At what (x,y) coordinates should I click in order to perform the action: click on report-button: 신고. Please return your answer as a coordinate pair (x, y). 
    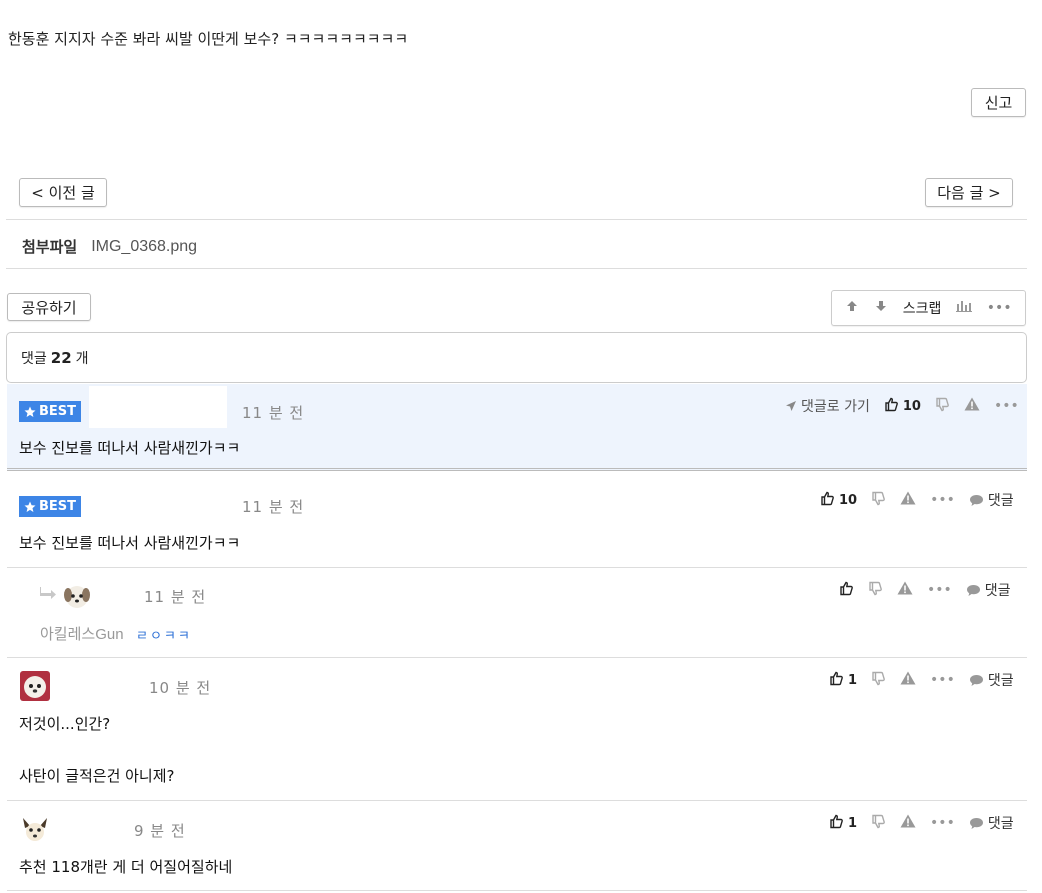
    Looking at the image, I should click on (998, 102).